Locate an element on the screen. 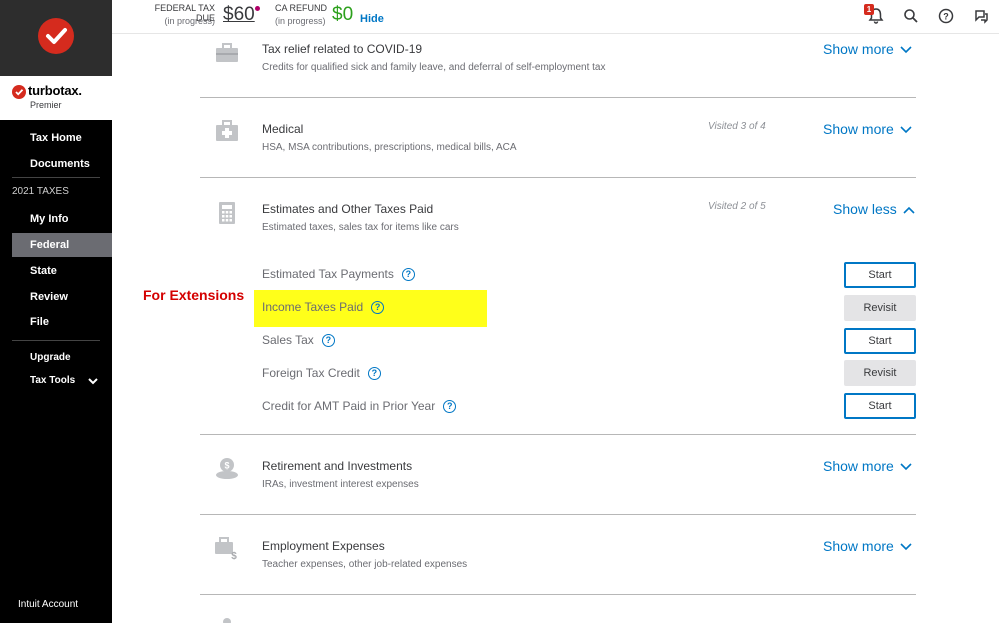 The width and height of the screenshot is (999, 623). brand-check-icon is located at coordinates (19, 92).